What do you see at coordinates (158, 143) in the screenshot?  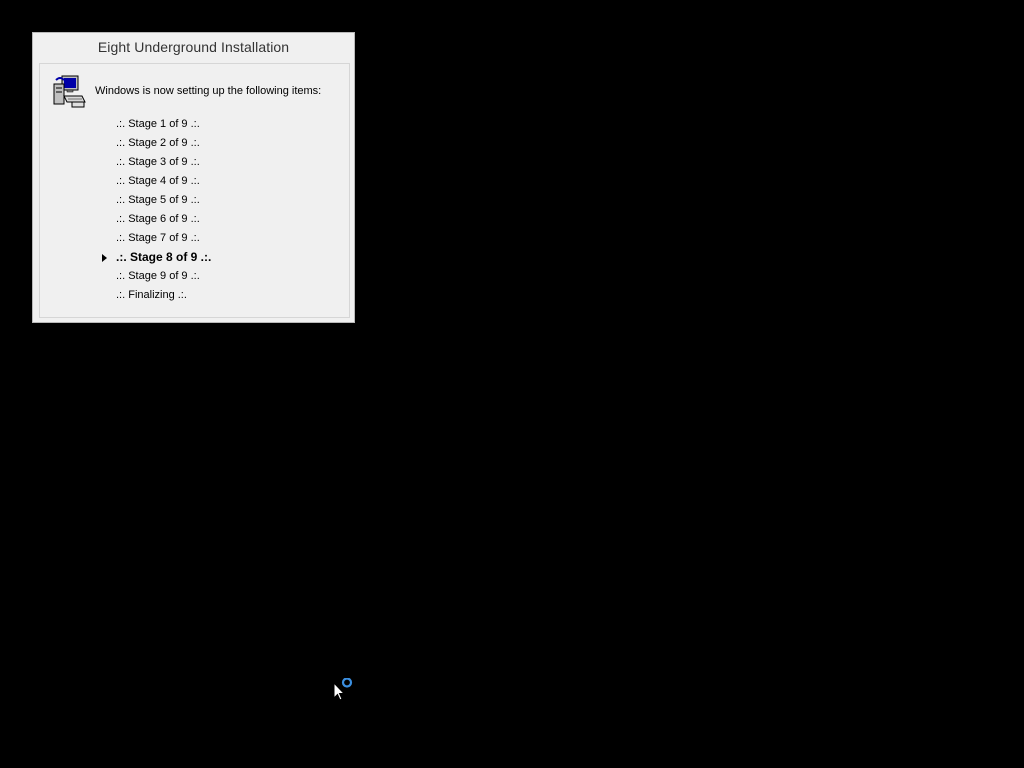 I see `stage-label: .:. Stage 2 of 9 .:.` at bounding box center [158, 143].